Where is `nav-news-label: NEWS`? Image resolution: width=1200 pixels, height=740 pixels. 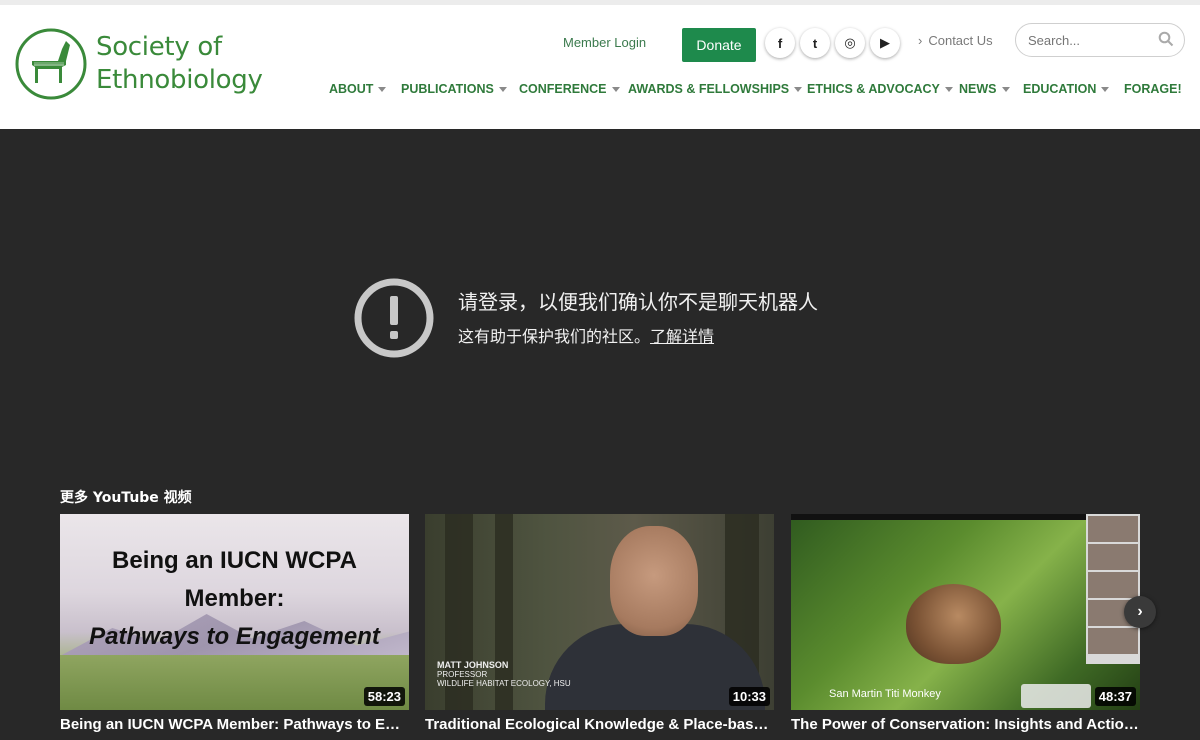
nav-news-label: NEWS is located at coordinates (978, 89).